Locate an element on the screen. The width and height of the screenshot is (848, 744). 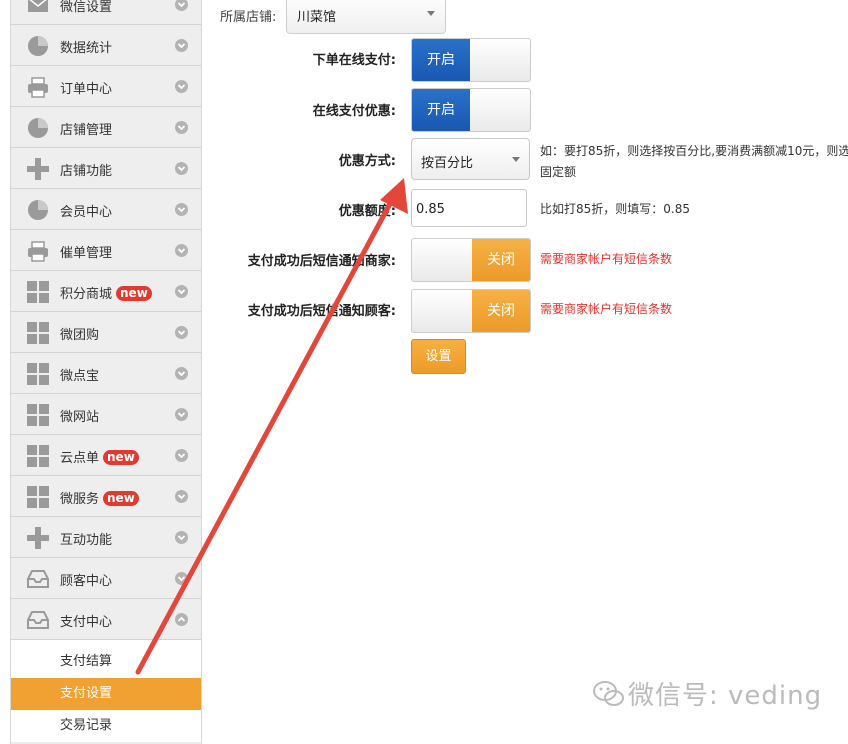
watermark: 微信号: veding is located at coordinates (712, 693).